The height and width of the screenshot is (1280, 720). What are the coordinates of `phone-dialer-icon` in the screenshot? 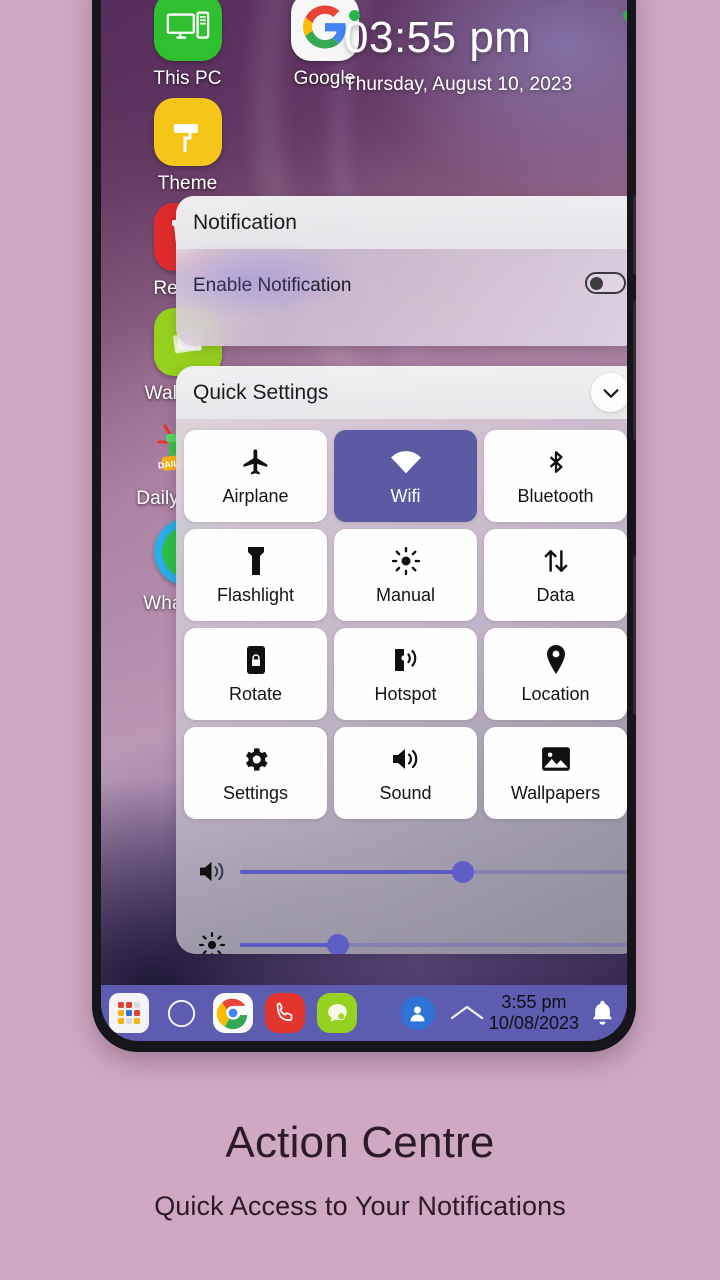 It's located at (285, 1013).